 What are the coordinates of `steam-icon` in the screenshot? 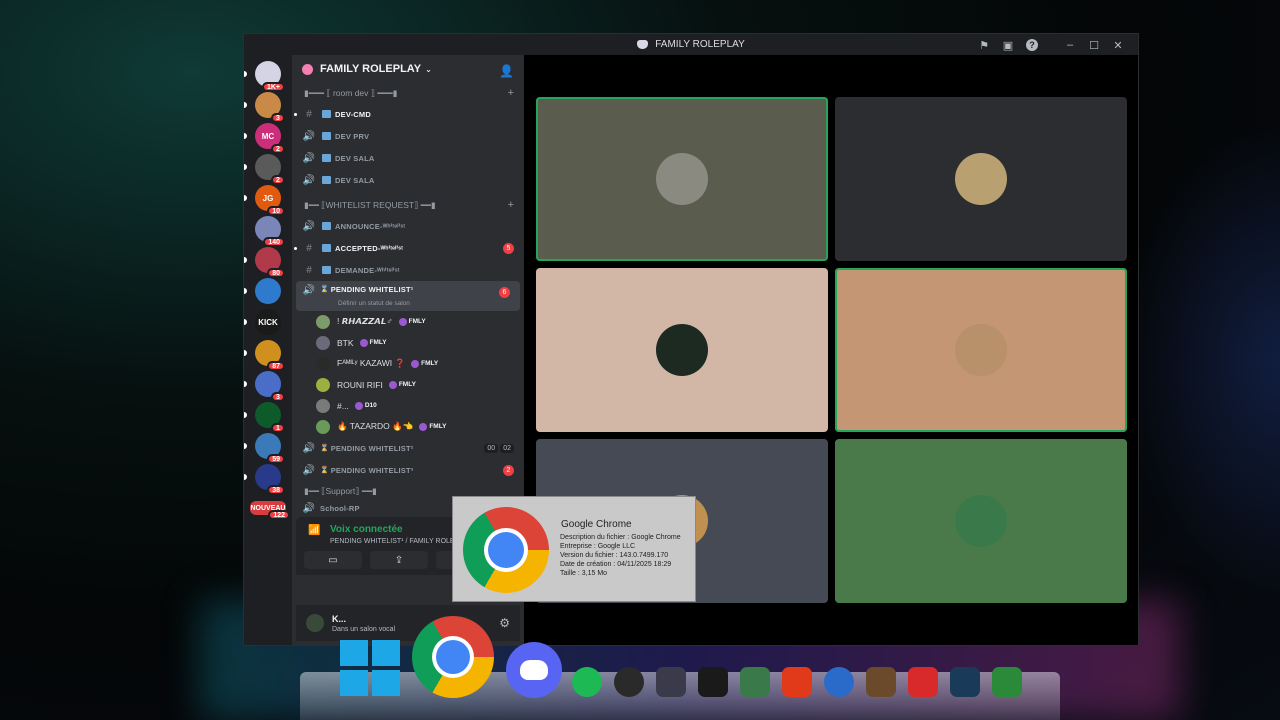 It's located at (965, 682).